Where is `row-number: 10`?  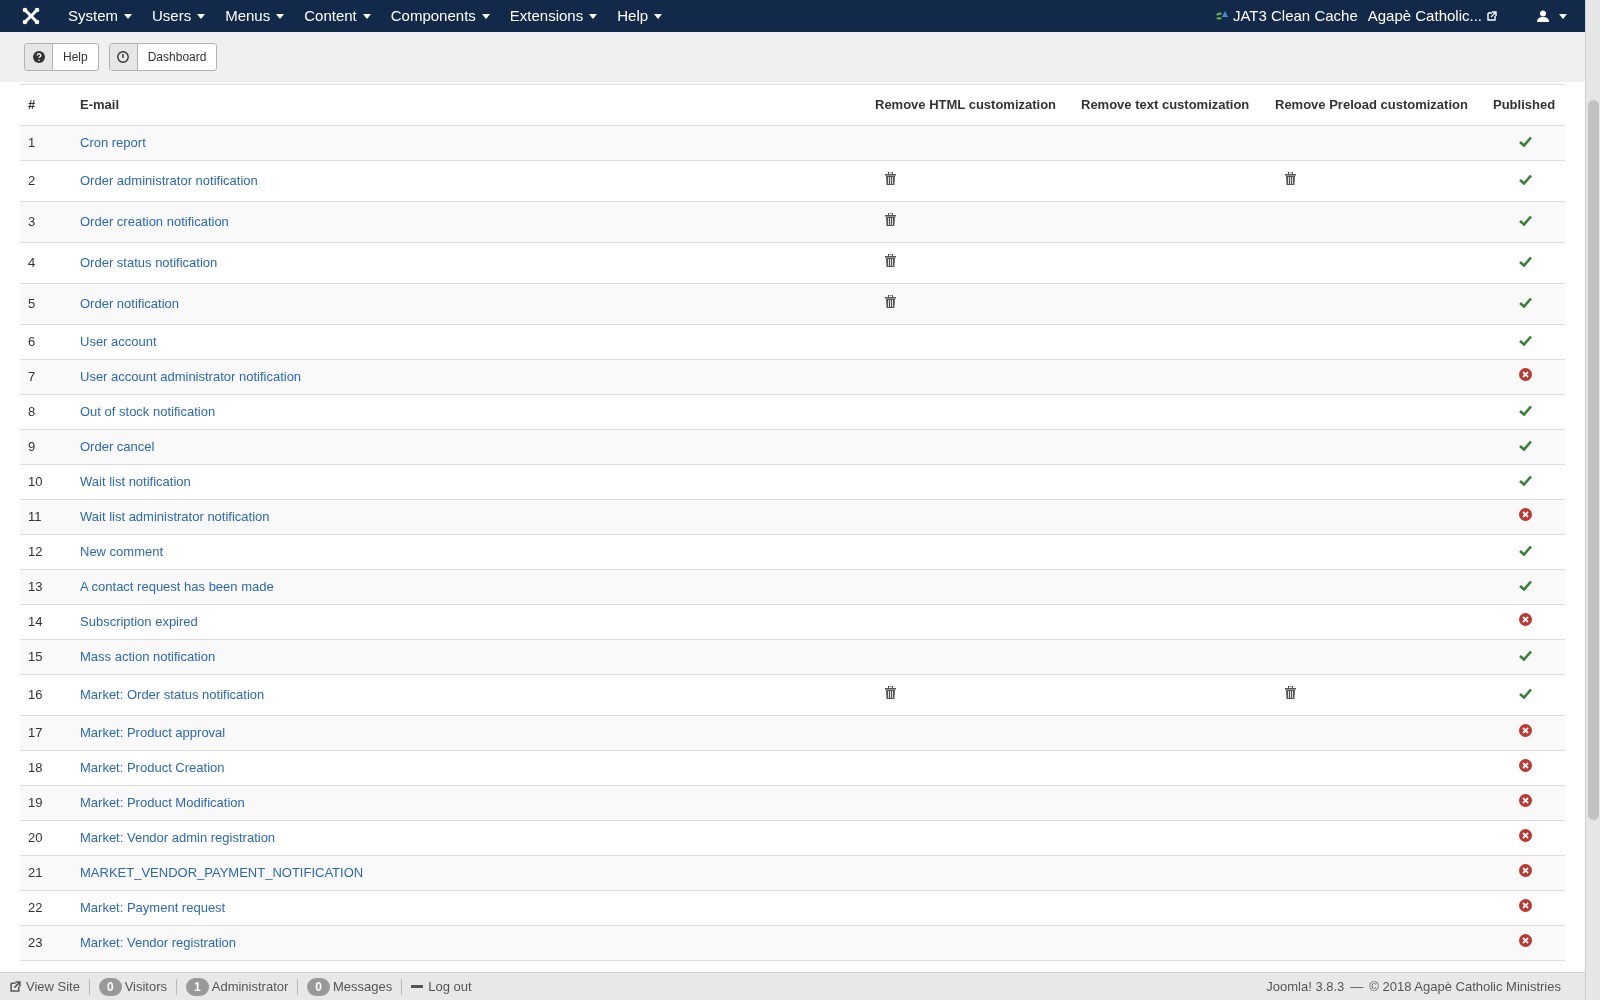
row-number: 10 is located at coordinates (35, 481).